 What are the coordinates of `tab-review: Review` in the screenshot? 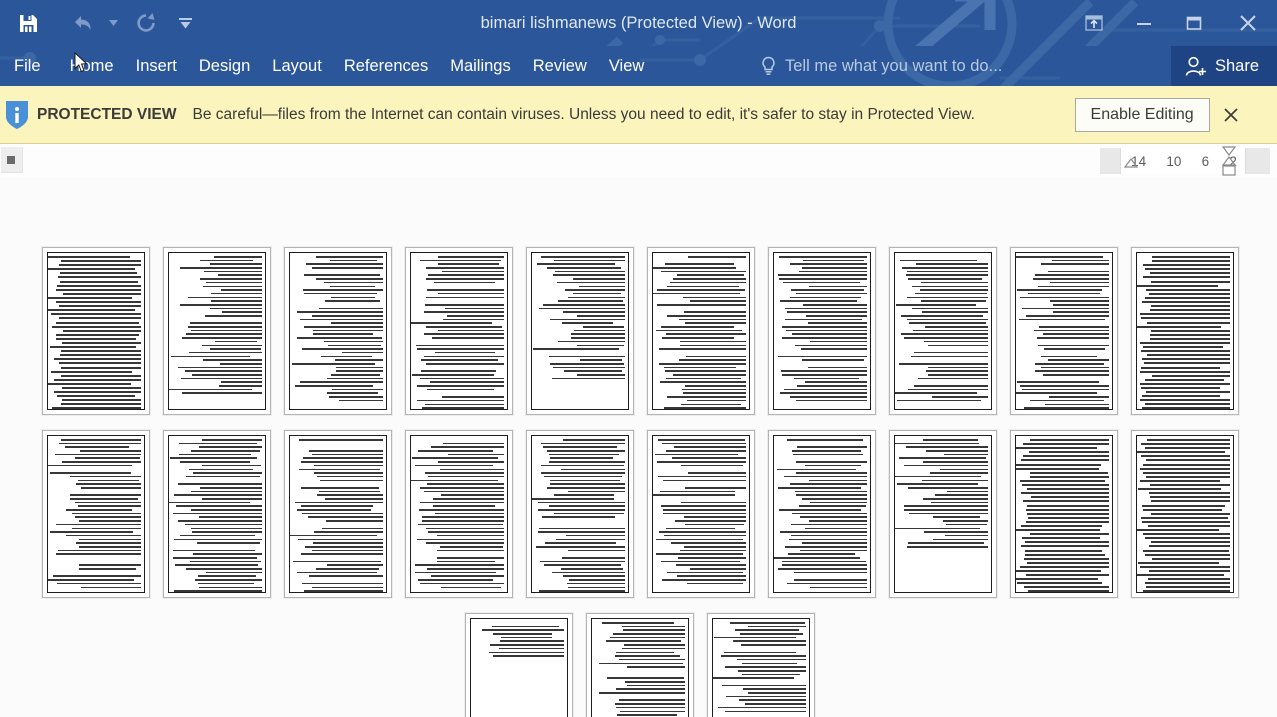 It's located at (560, 66).